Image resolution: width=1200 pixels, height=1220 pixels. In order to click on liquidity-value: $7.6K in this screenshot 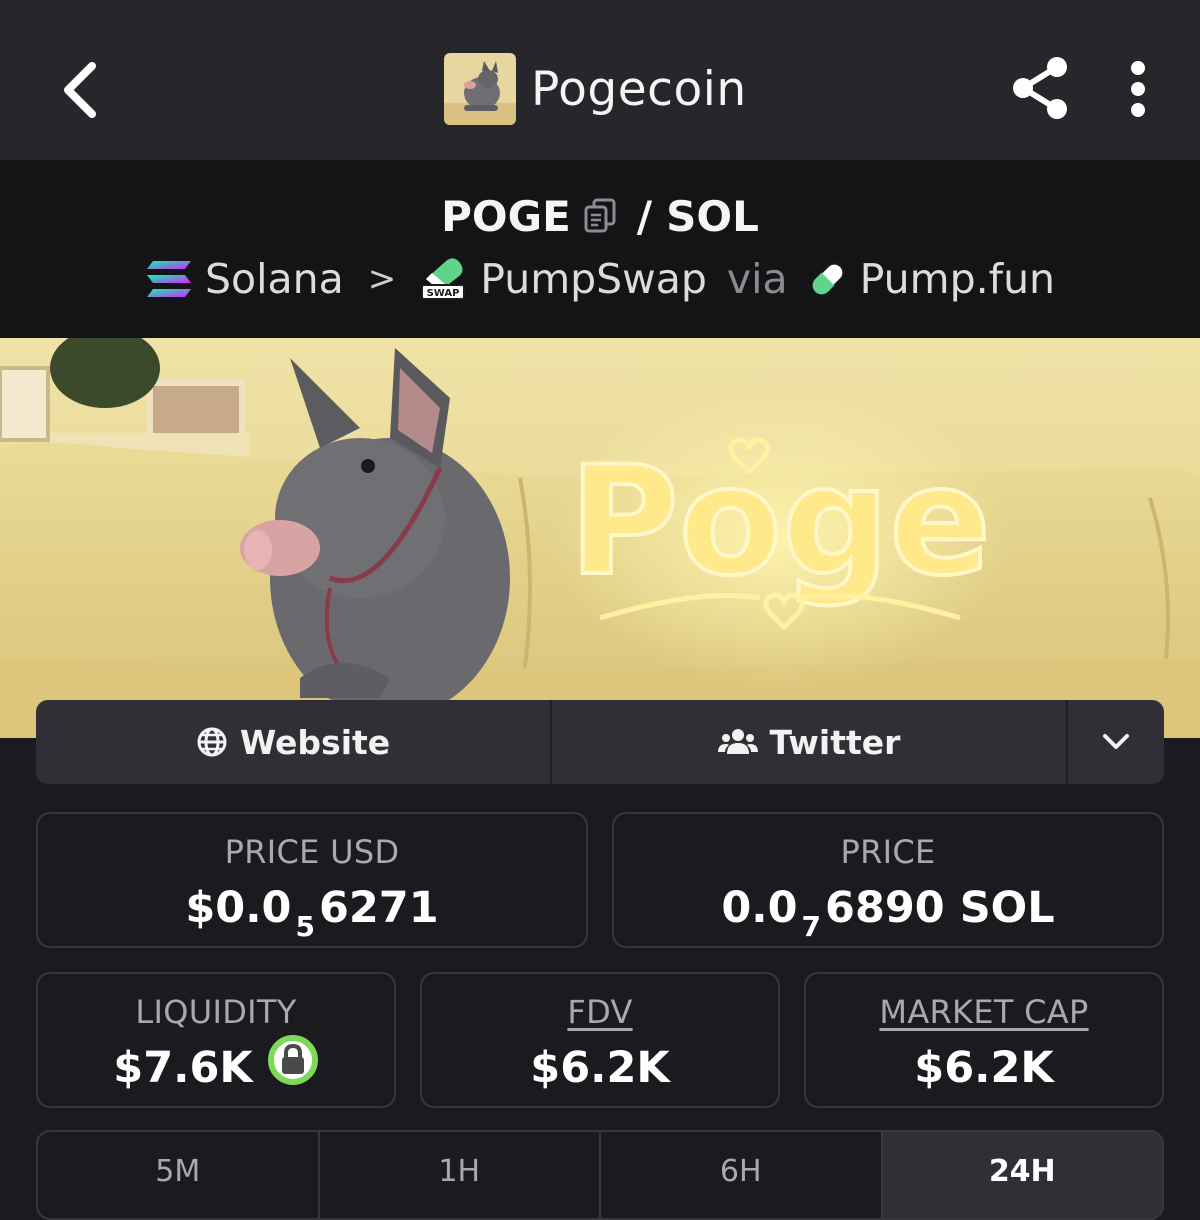, I will do `click(183, 1068)`.